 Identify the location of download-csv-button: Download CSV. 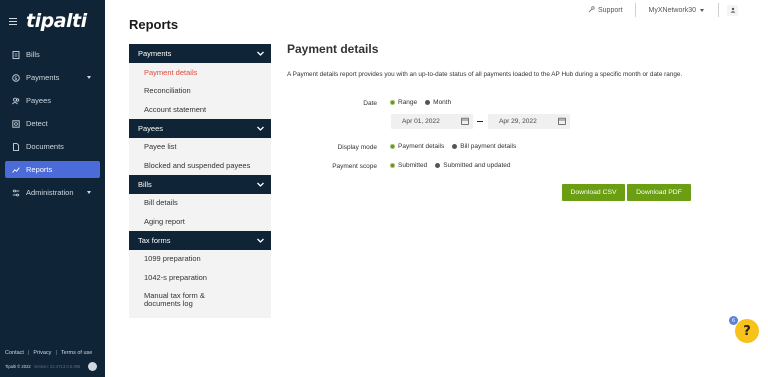
(593, 192).